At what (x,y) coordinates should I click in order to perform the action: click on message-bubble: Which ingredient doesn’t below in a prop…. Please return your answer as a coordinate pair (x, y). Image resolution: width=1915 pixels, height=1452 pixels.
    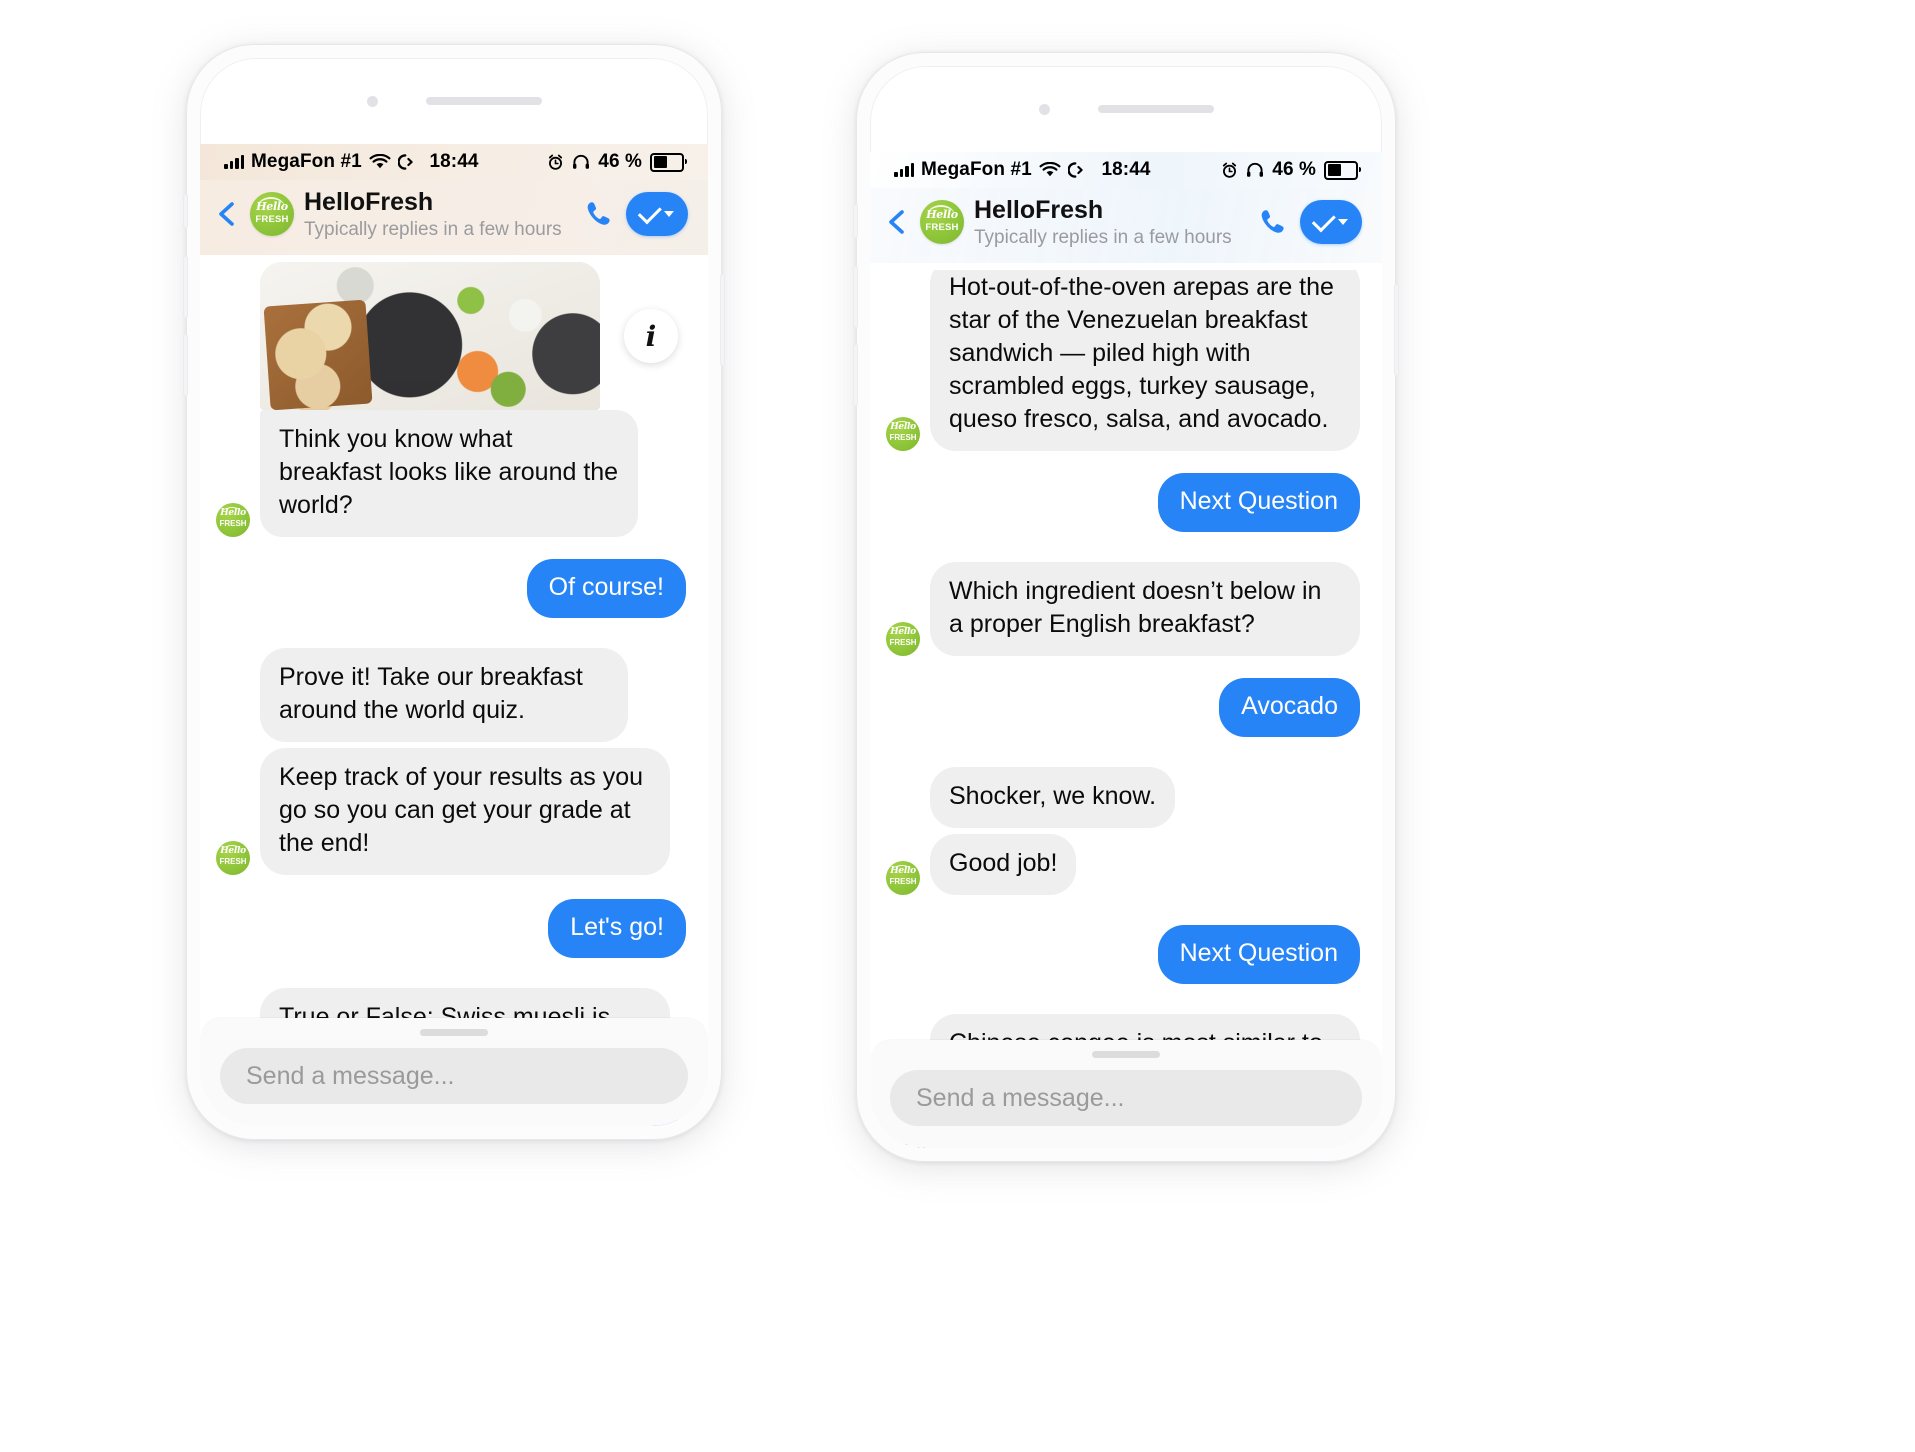
    Looking at the image, I should click on (1145, 609).